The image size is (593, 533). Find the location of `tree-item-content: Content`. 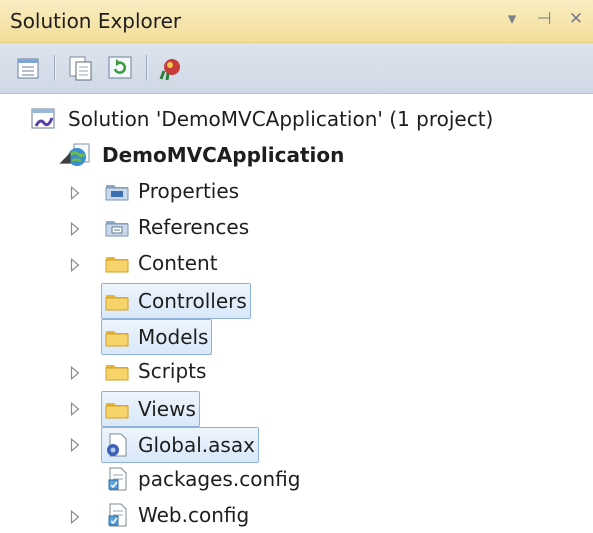

tree-item-content: Content is located at coordinates (161, 263).